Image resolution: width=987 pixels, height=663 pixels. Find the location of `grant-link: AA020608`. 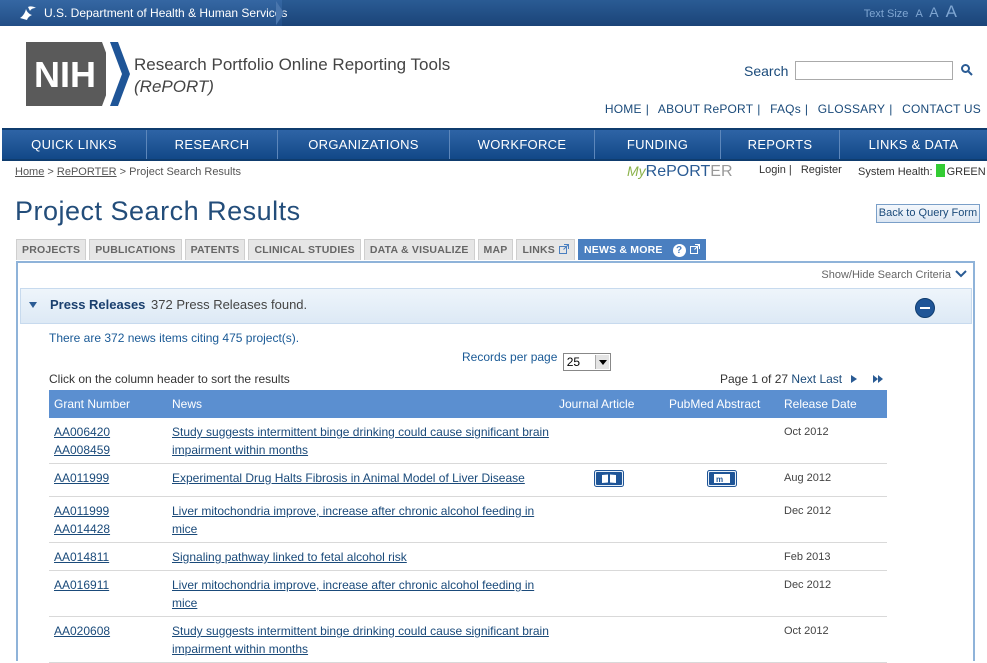

grant-link: AA020608 is located at coordinates (108, 631).